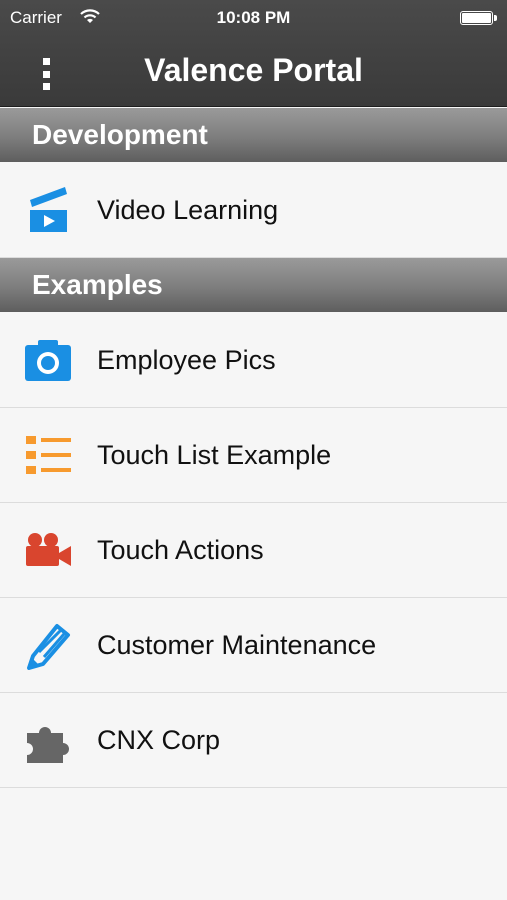  Describe the element at coordinates (180, 549) in the screenshot. I see `list-item-label: Touch Actions` at that location.